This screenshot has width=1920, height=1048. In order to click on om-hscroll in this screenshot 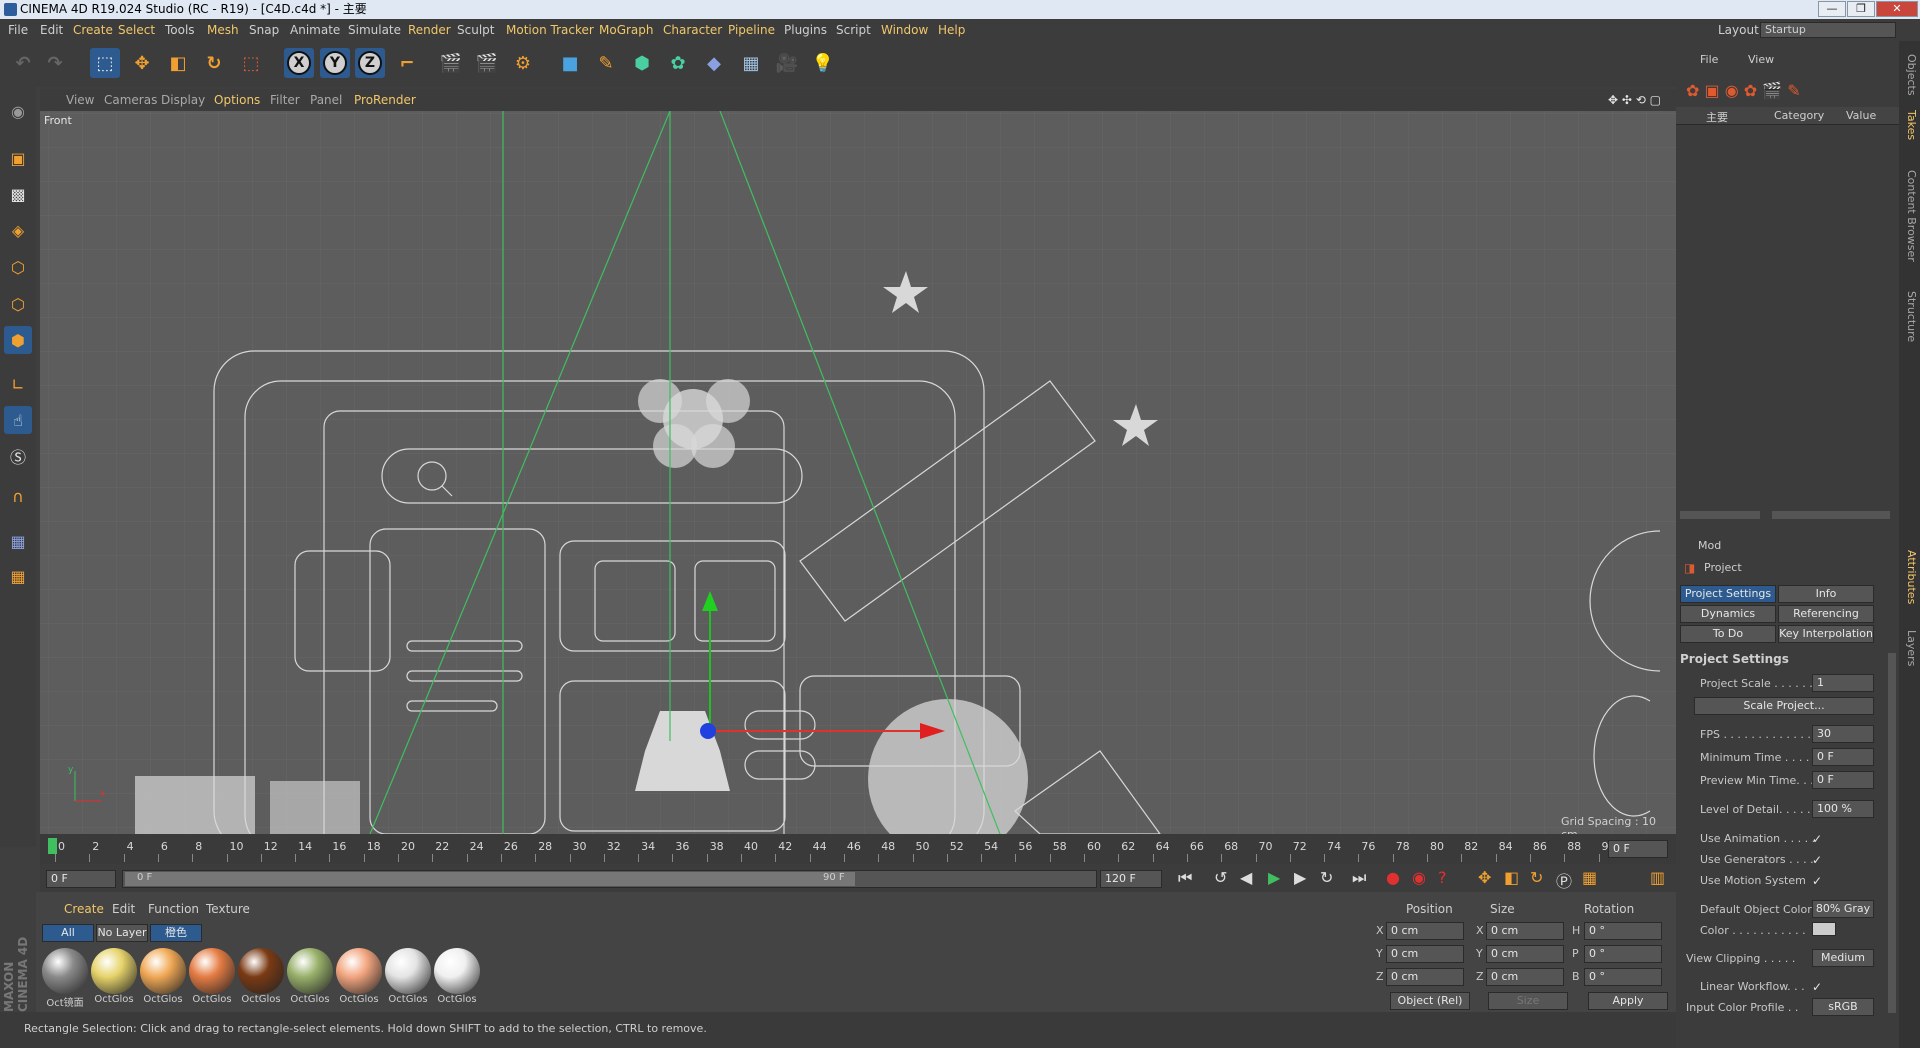, I will do `click(1720, 515)`.